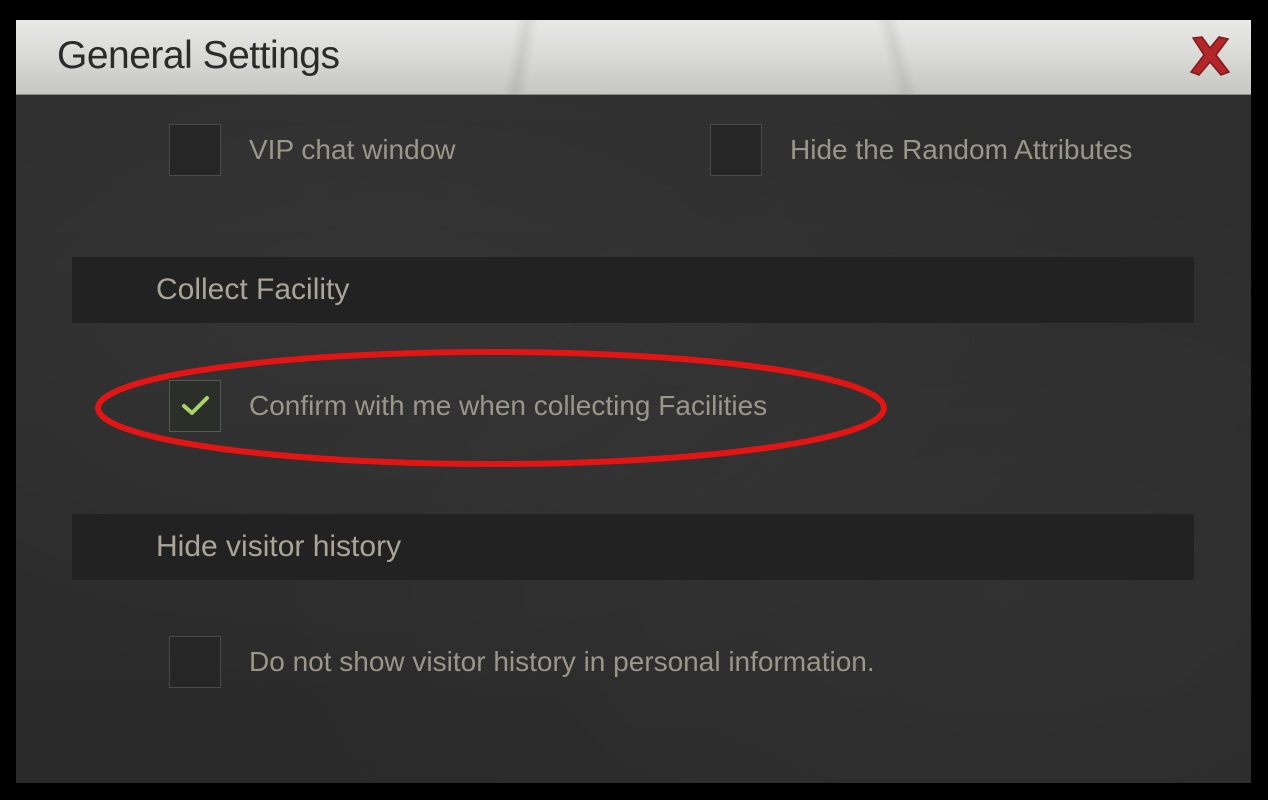  I want to click on checkmark-icon, so click(195, 405).